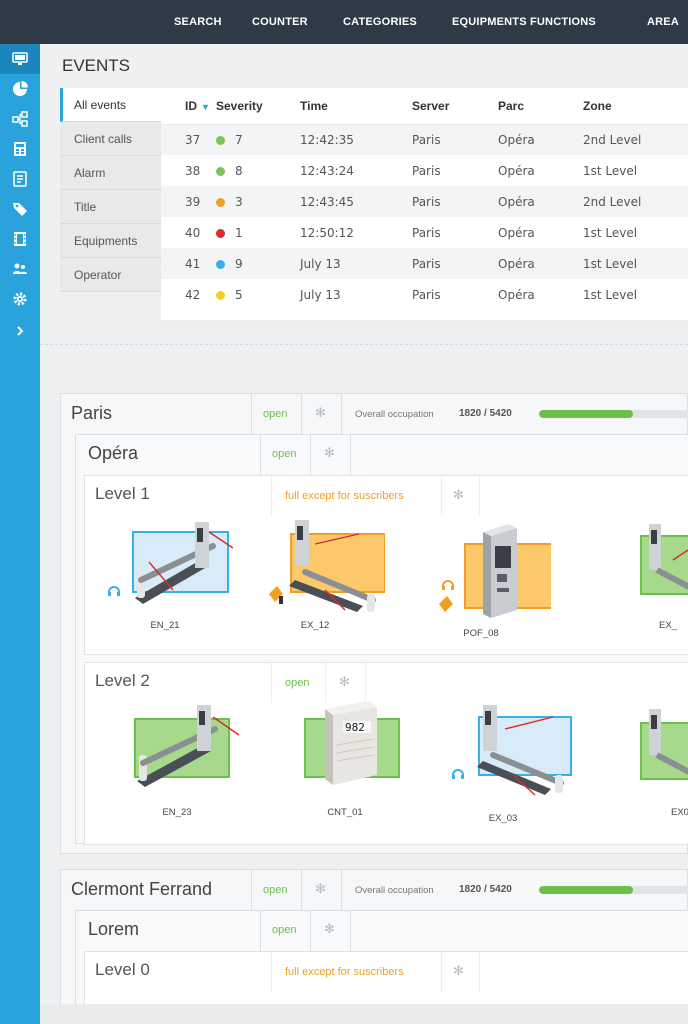  I want to click on users-icon, so click(20, 269).